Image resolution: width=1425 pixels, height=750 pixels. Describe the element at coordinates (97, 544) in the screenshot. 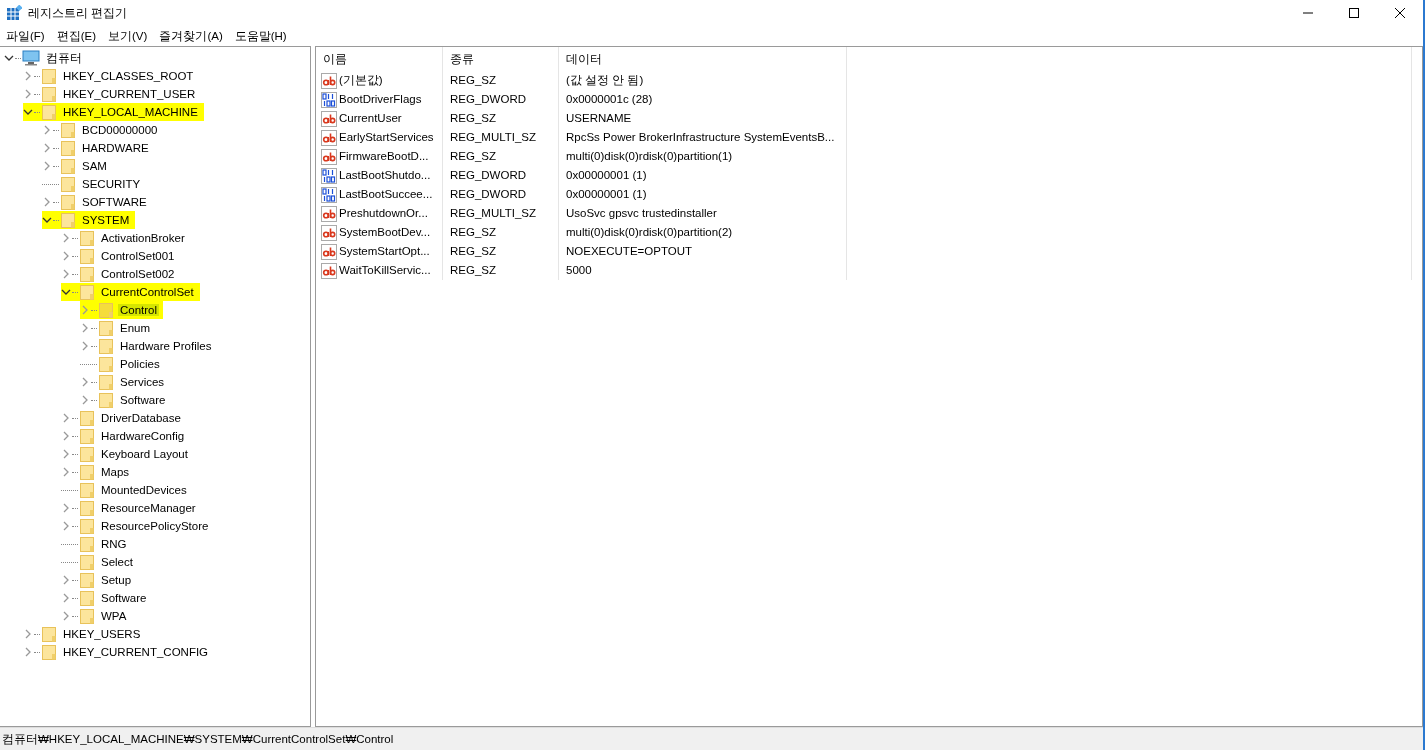

I see `tree-item: RNG` at that location.